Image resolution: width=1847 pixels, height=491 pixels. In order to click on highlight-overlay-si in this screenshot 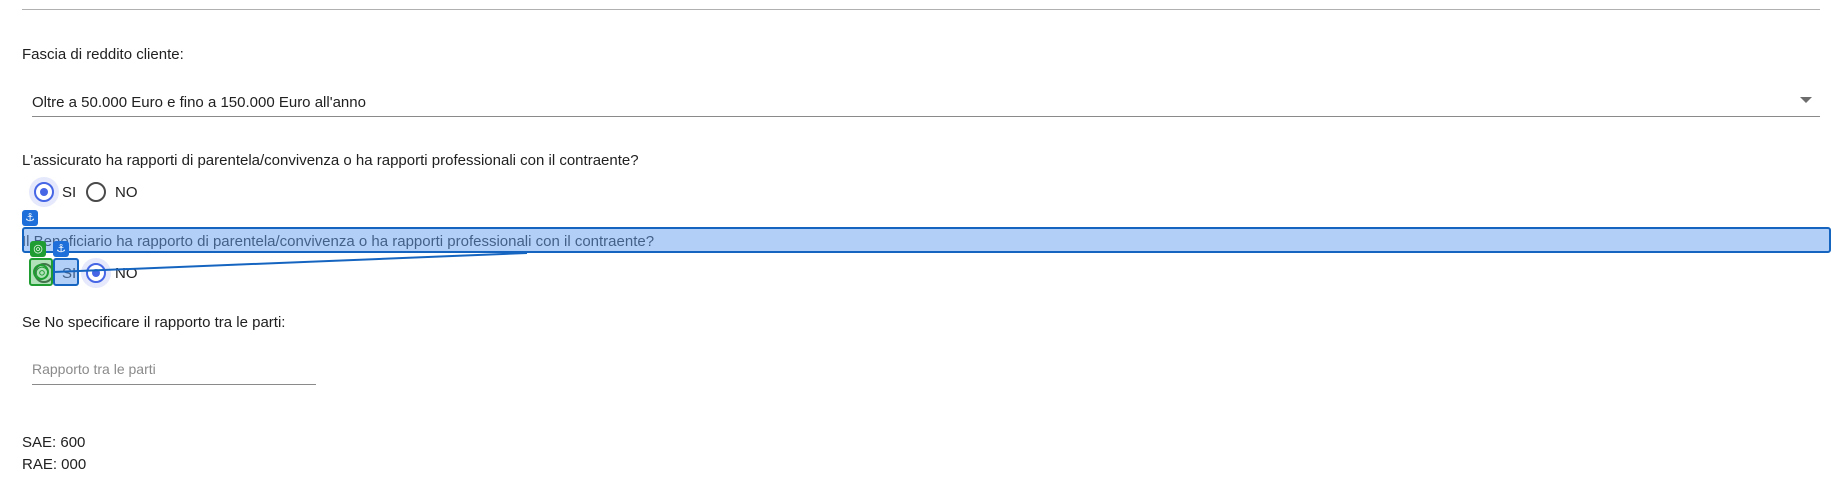, I will do `click(66, 272)`.